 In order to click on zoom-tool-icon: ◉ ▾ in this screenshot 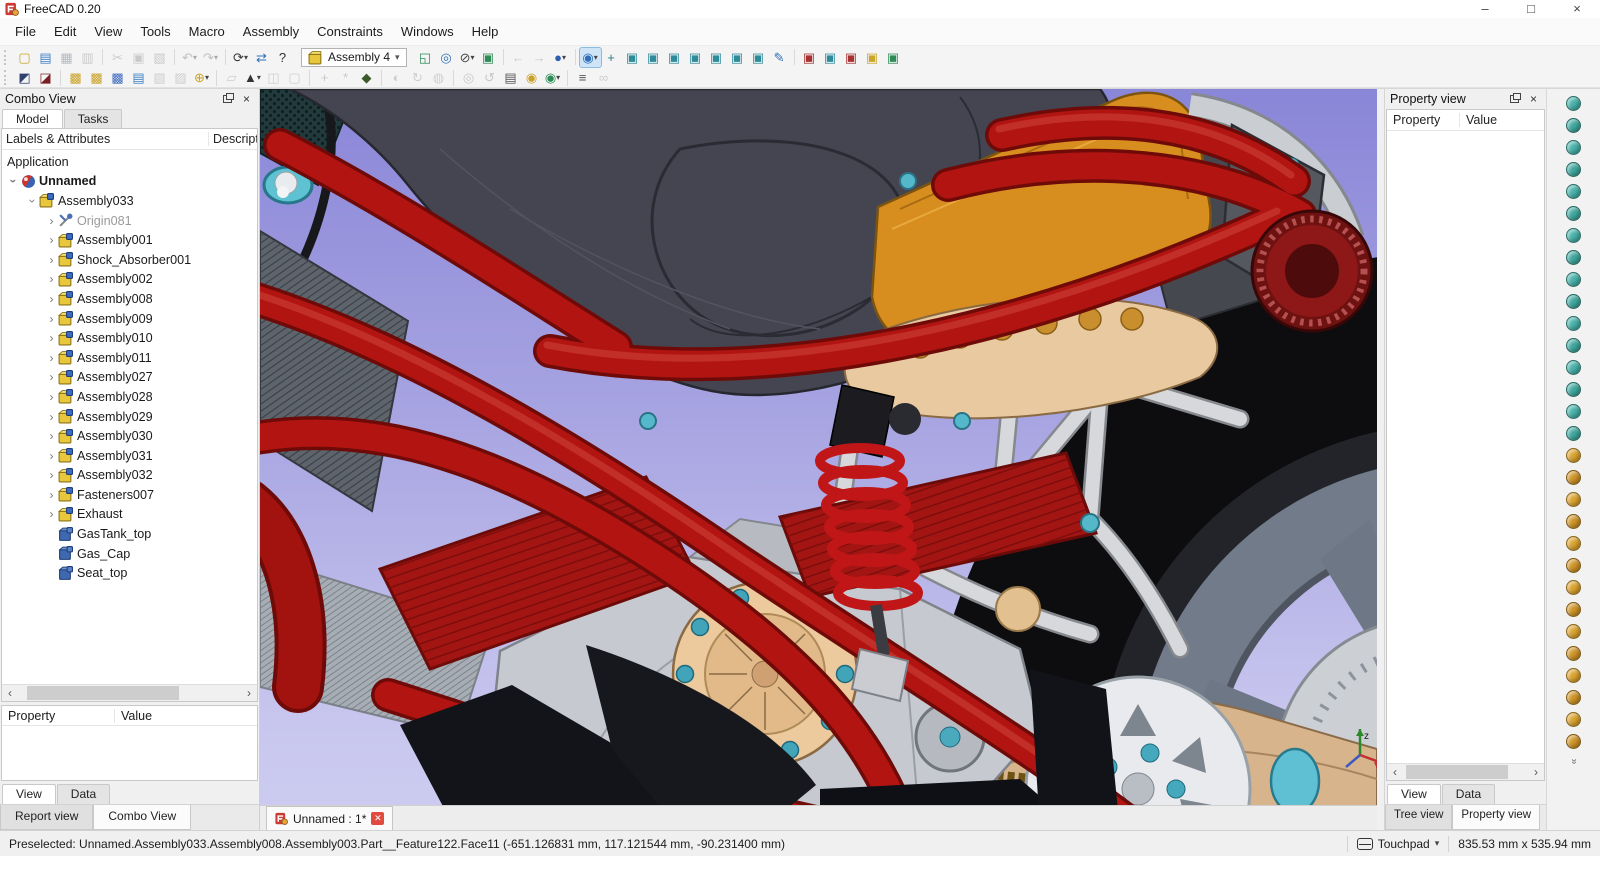, I will do `click(590, 57)`.